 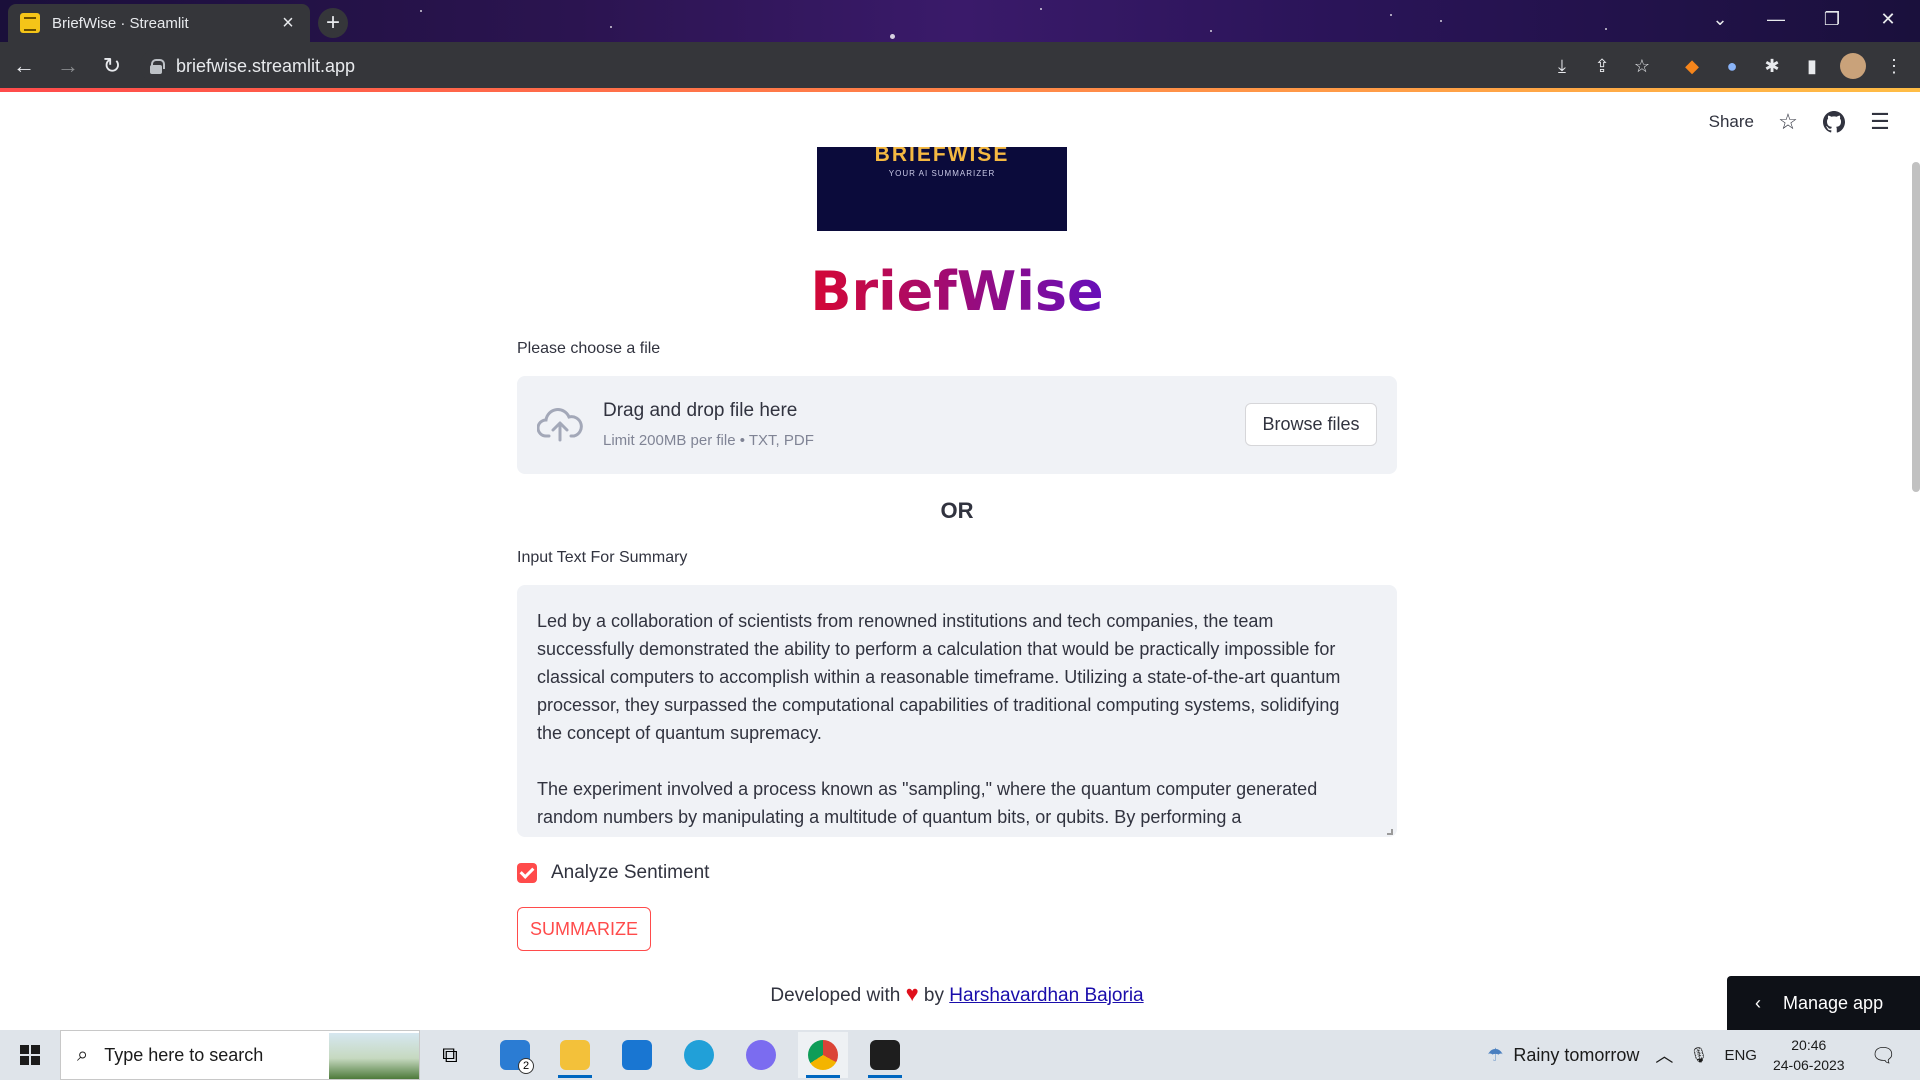 I want to click on manage-app-button: ‹ Manage app, so click(x=1823, y=1003).